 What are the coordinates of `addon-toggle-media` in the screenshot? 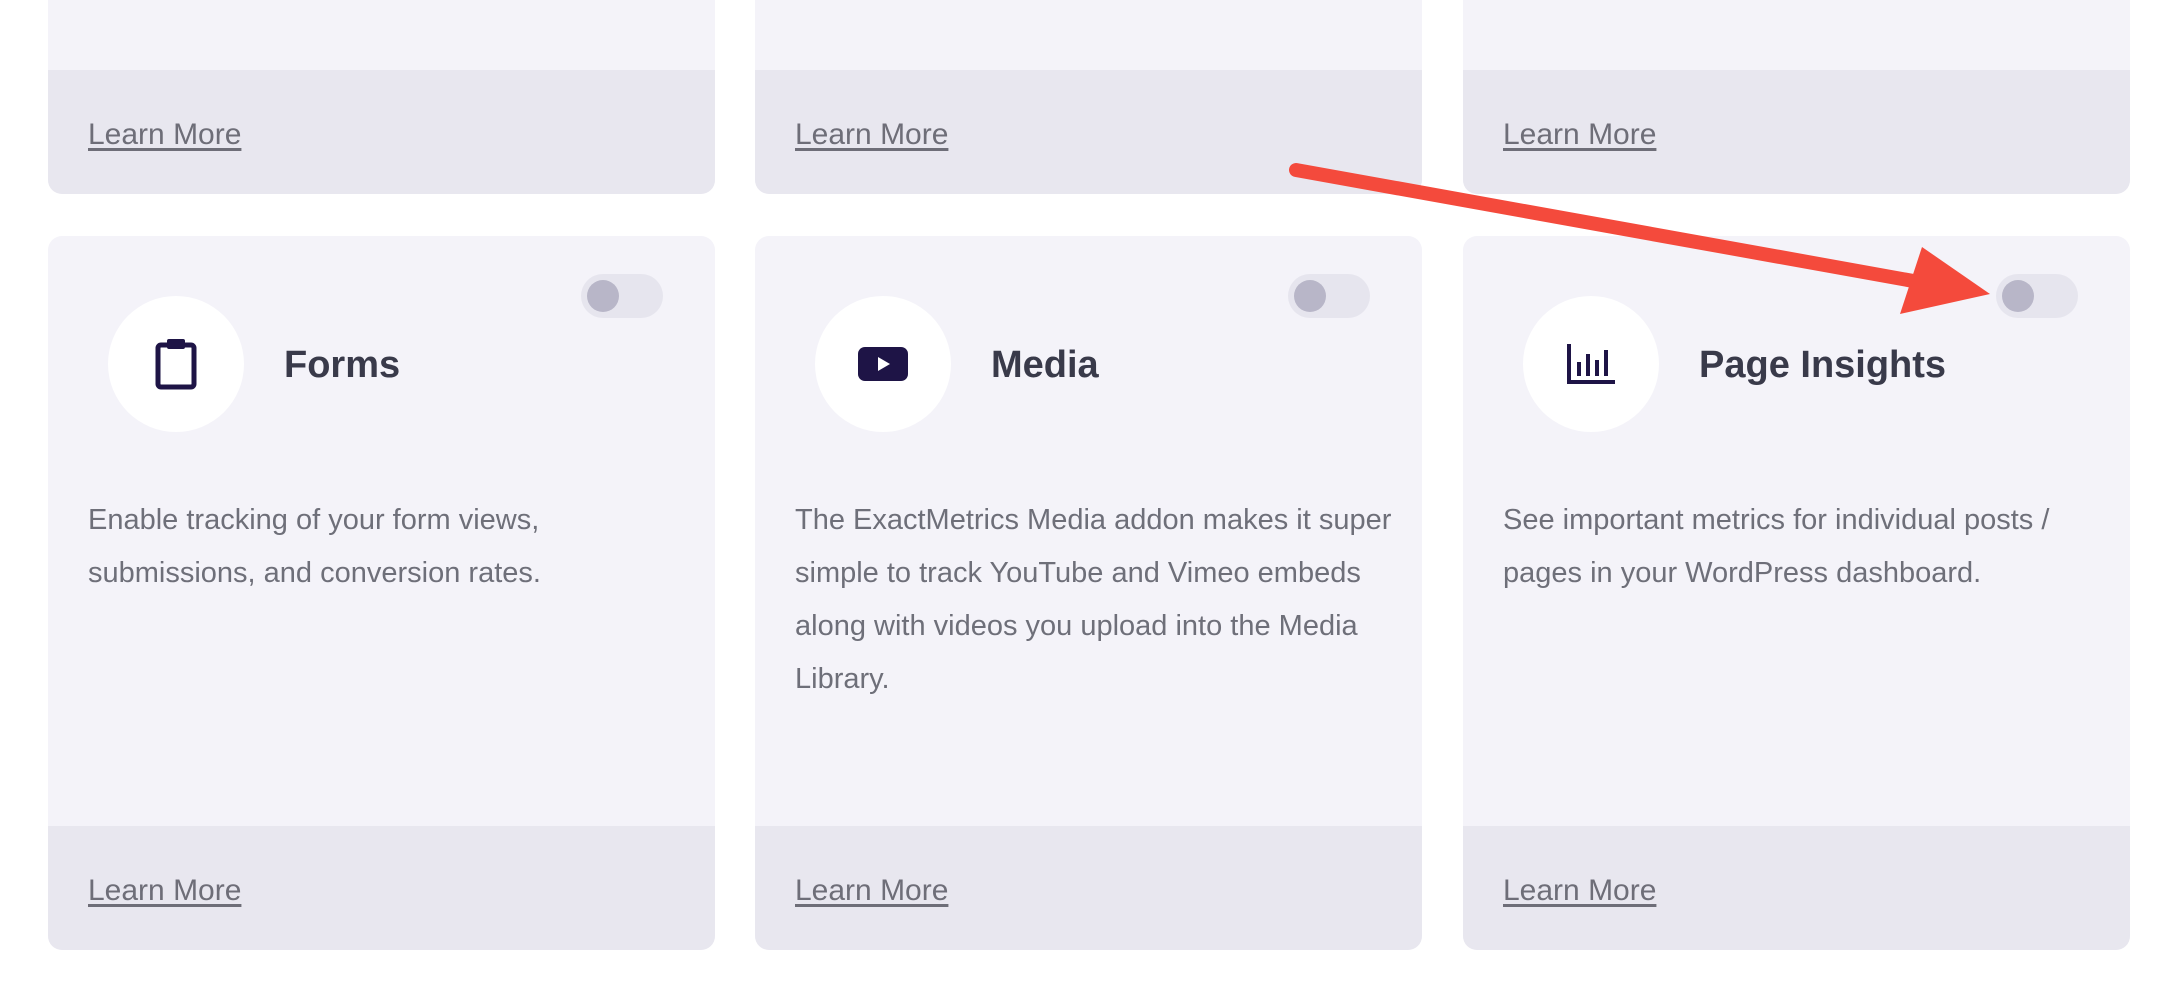 It's located at (1329, 296).